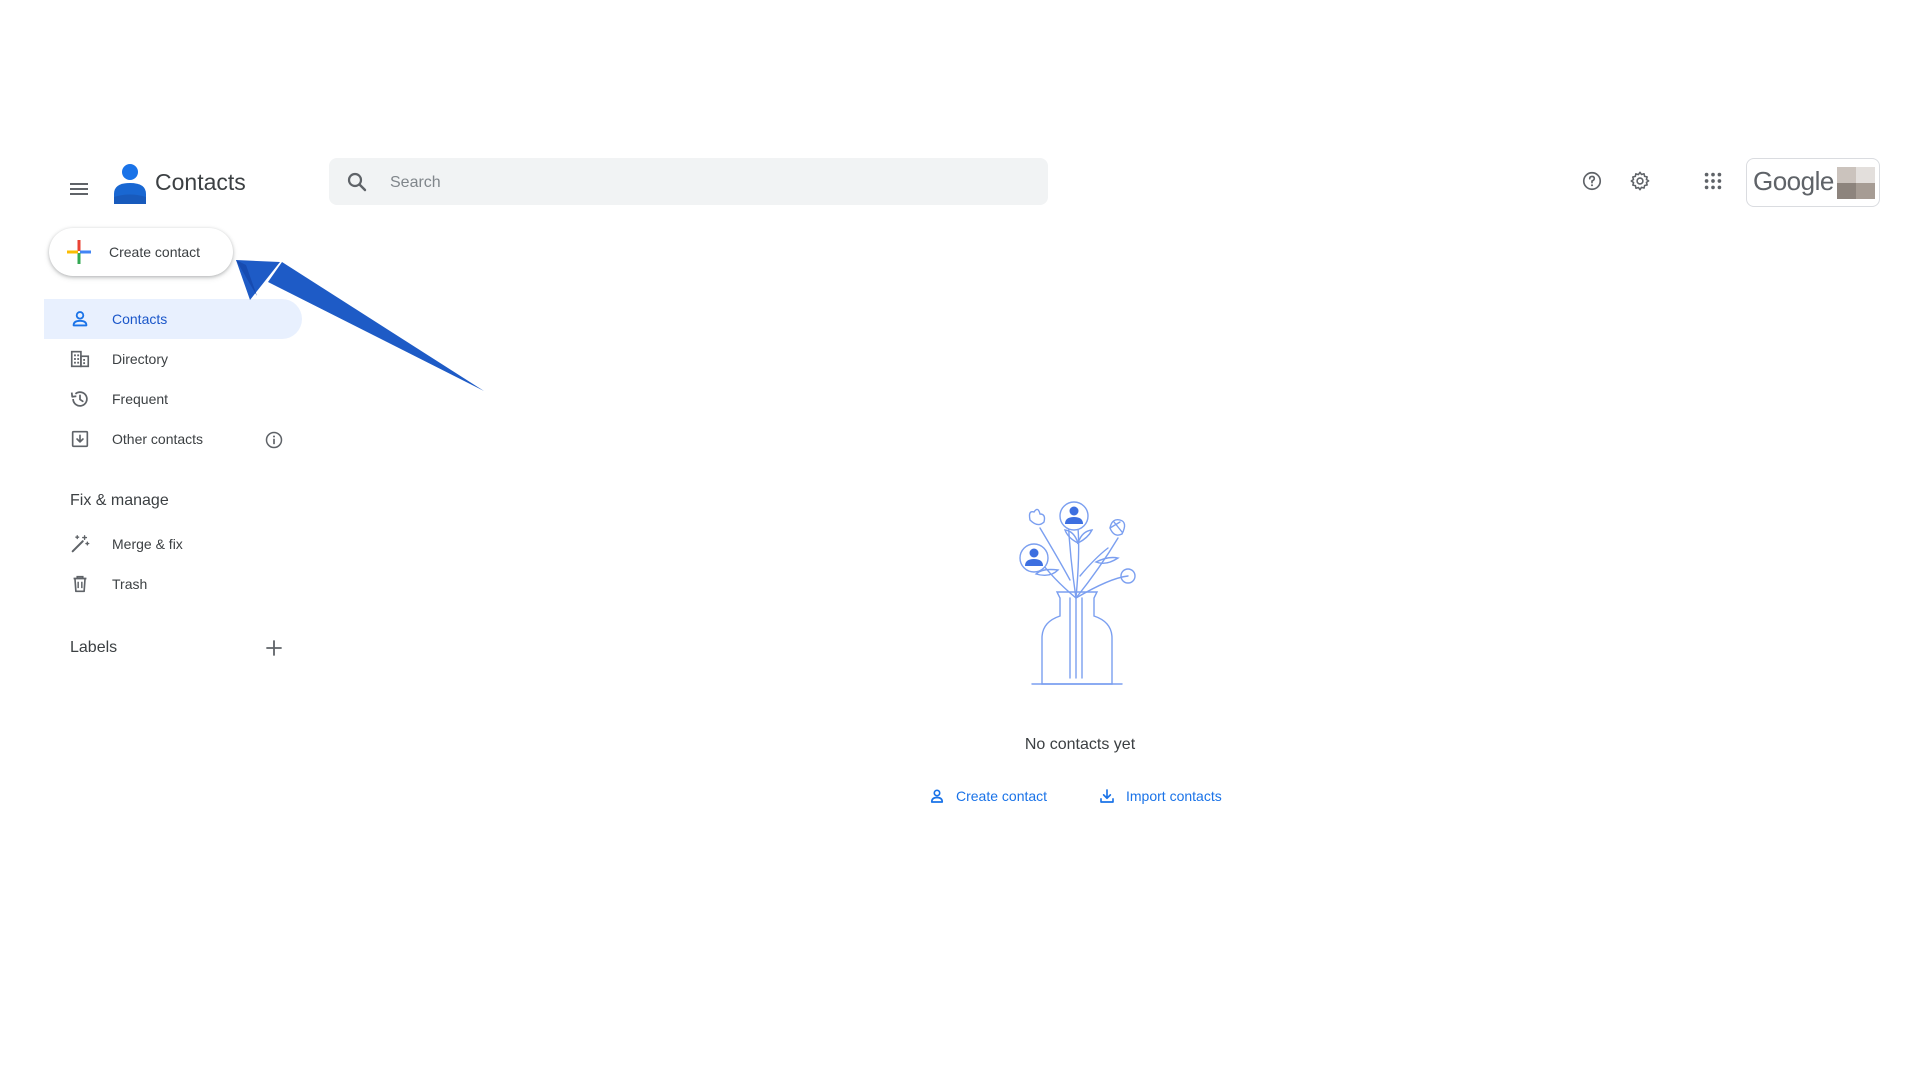 This screenshot has height=1080, width=1920. What do you see at coordinates (710, 182) in the screenshot?
I see `search-input` at bounding box center [710, 182].